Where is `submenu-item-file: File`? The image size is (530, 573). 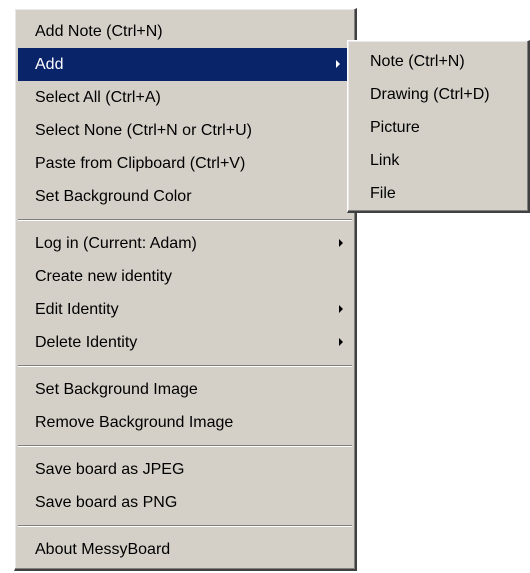 submenu-item-file: File is located at coordinates (438, 193).